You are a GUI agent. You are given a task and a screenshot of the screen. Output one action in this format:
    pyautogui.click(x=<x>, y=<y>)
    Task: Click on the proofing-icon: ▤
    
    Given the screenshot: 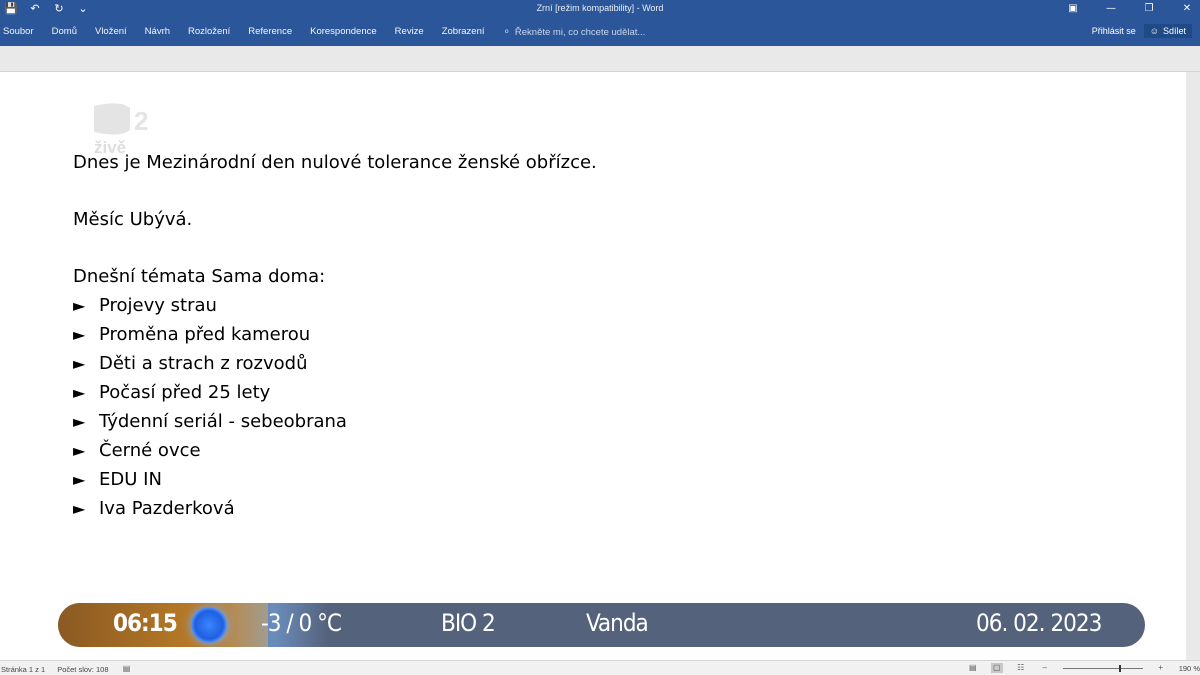 What is the action you would take?
    pyautogui.click(x=126, y=669)
    